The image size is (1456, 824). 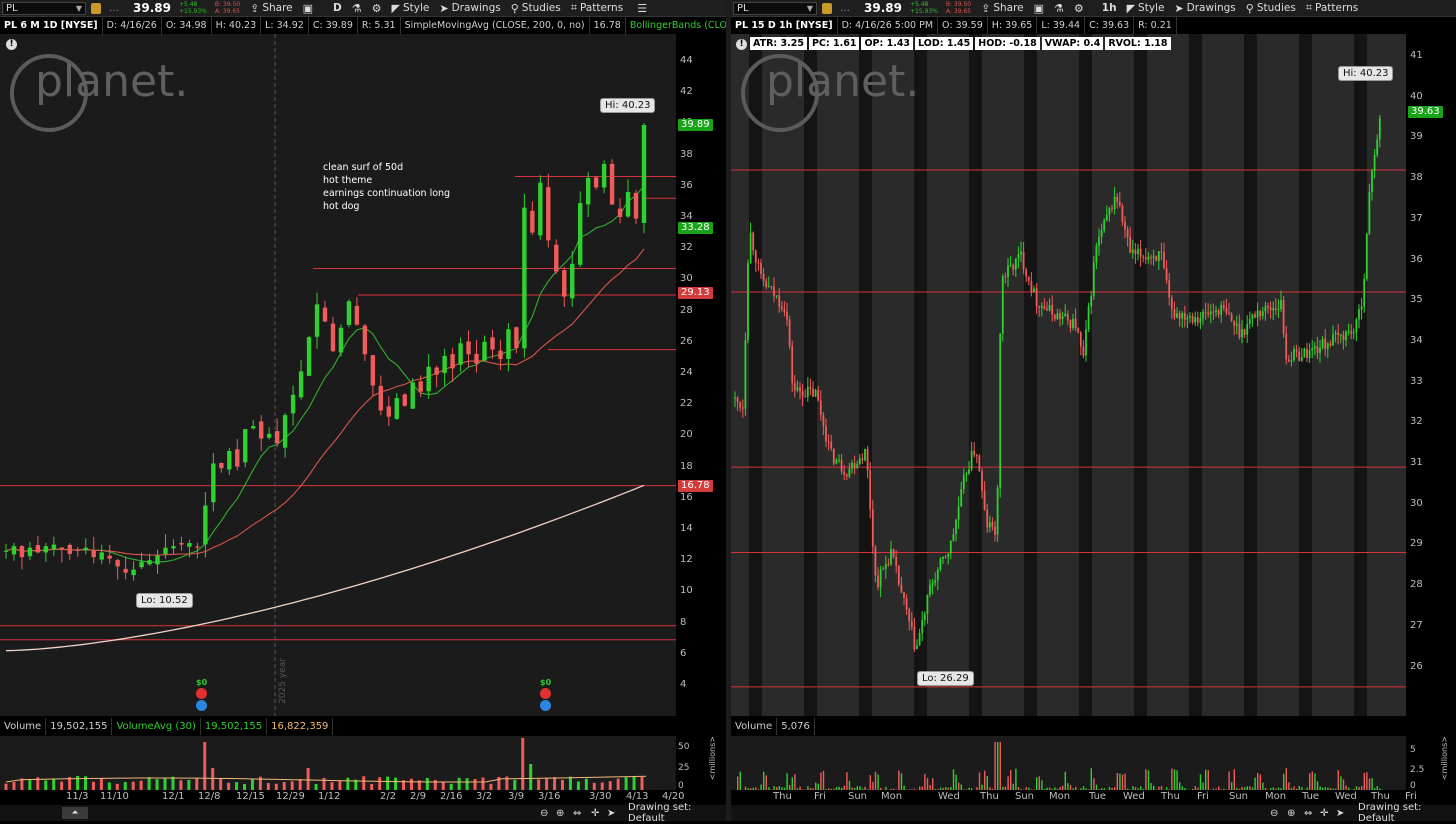 I want to click on volume-tick: 2.5, so click(x=1417, y=770).